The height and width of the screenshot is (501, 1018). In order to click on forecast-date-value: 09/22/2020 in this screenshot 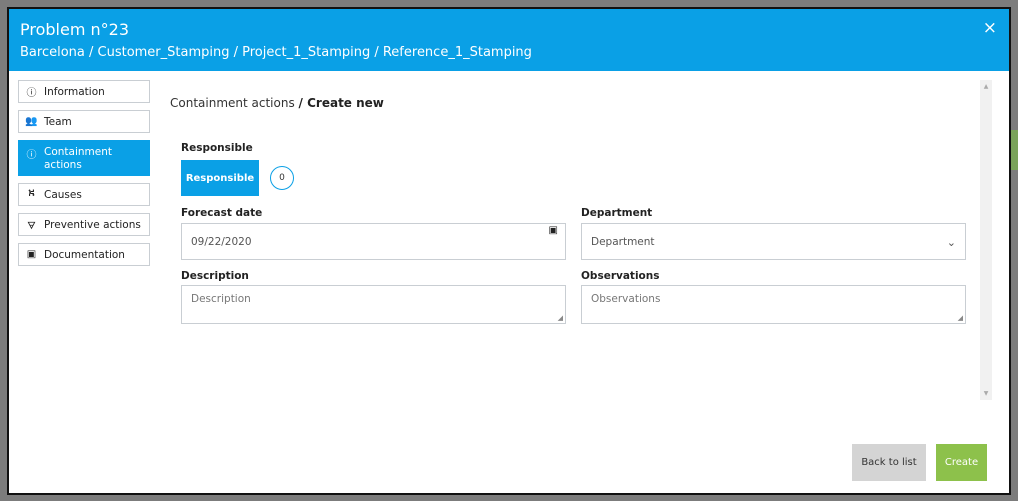, I will do `click(221, 241)`.